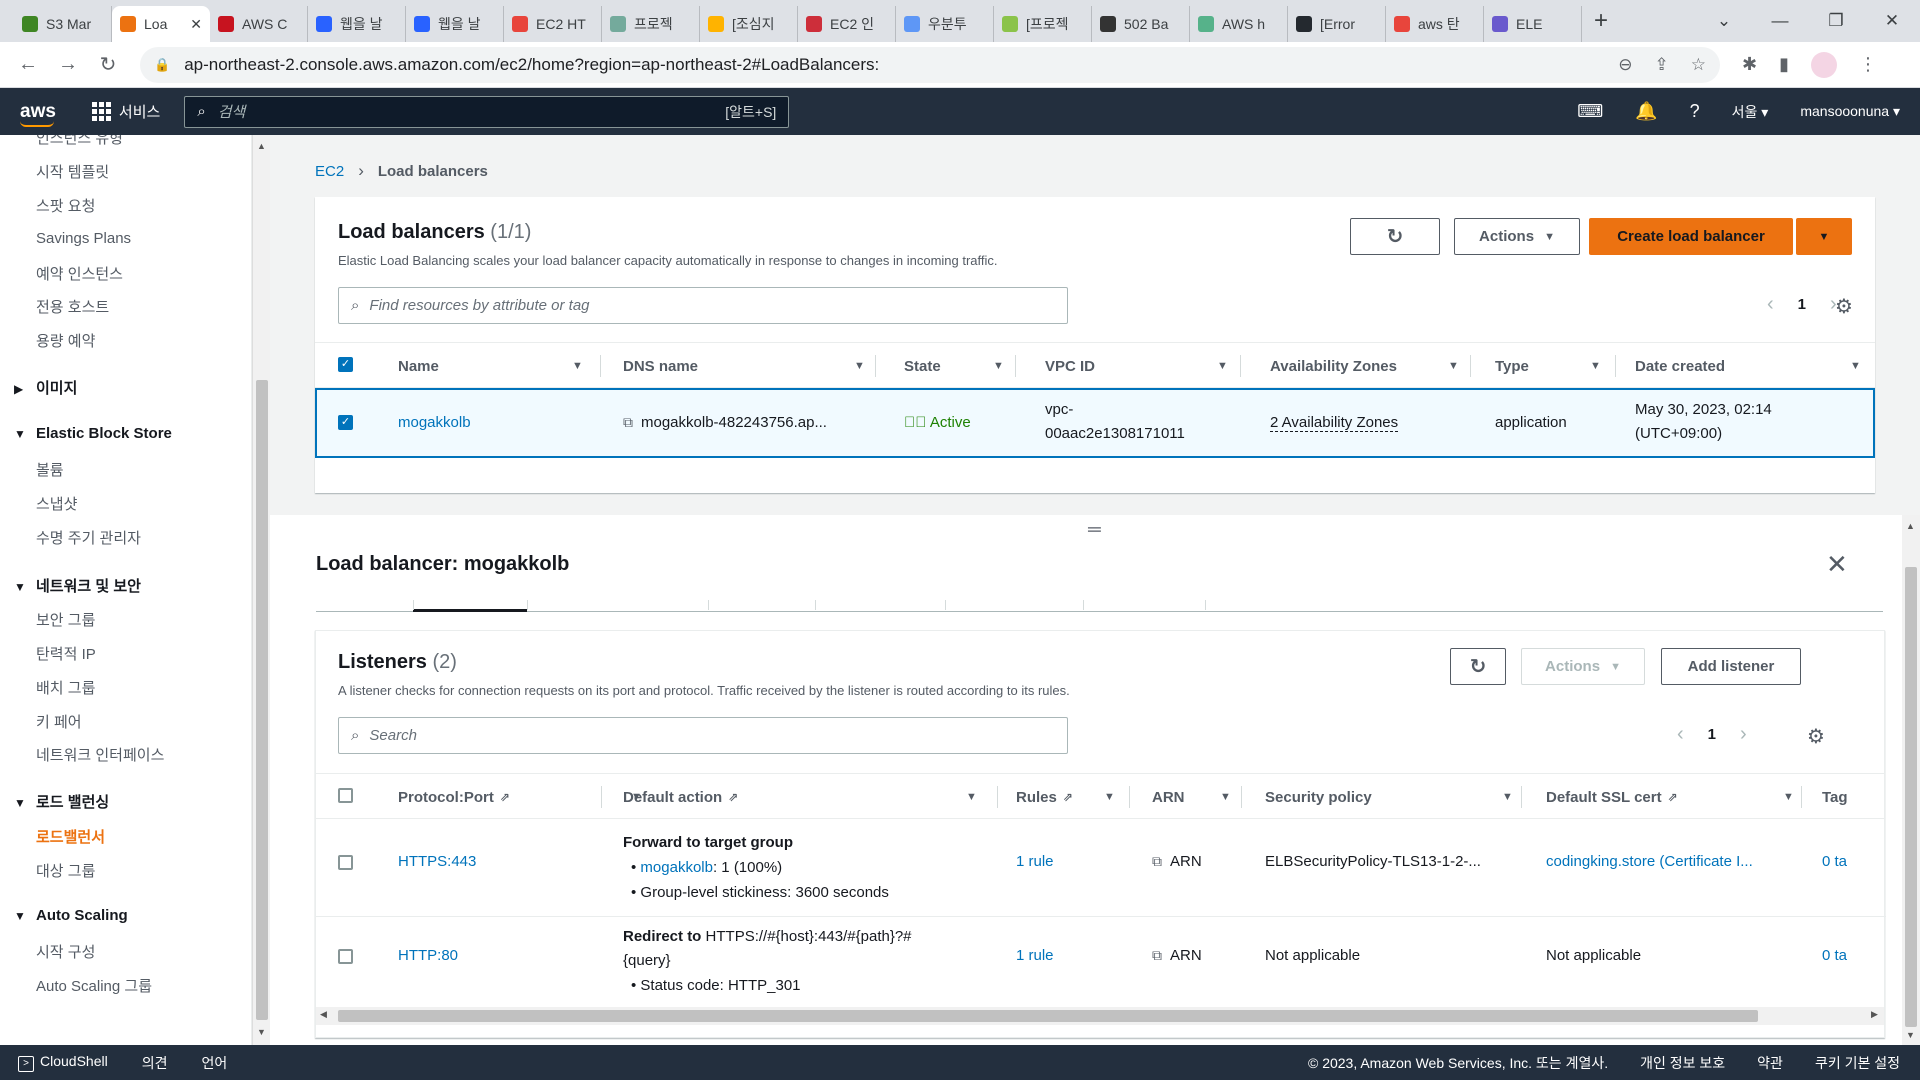  Describe the element at coordinates (1662, 65) in the screenshot. I see `share-icon: ⇪` at that location.